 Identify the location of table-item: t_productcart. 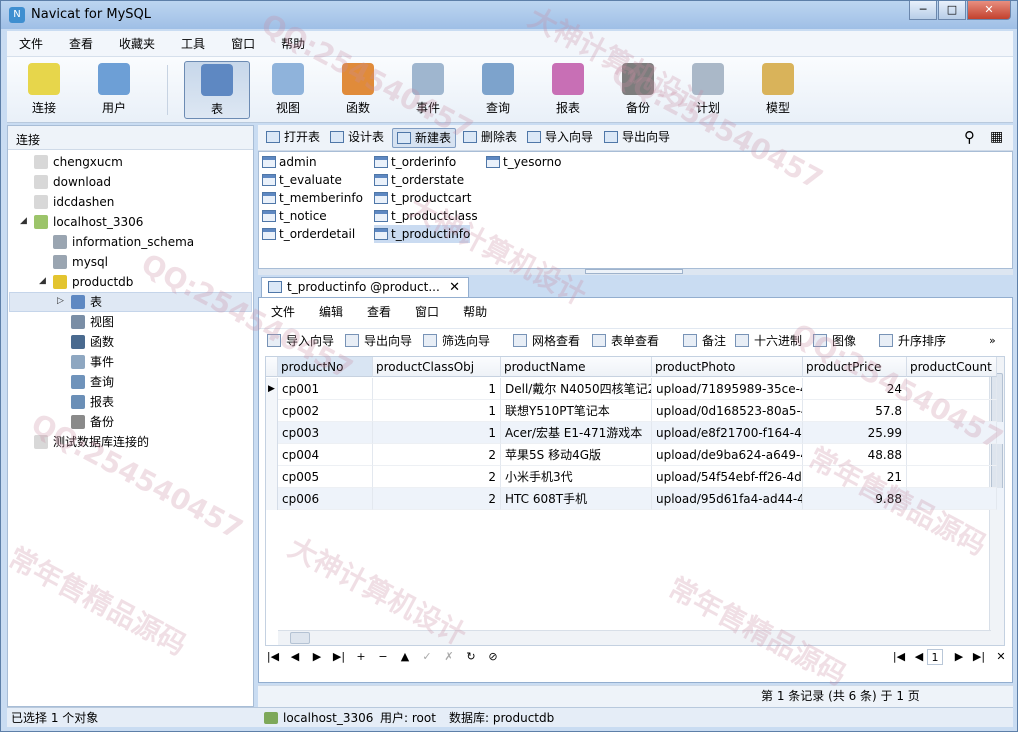
(422, 198).